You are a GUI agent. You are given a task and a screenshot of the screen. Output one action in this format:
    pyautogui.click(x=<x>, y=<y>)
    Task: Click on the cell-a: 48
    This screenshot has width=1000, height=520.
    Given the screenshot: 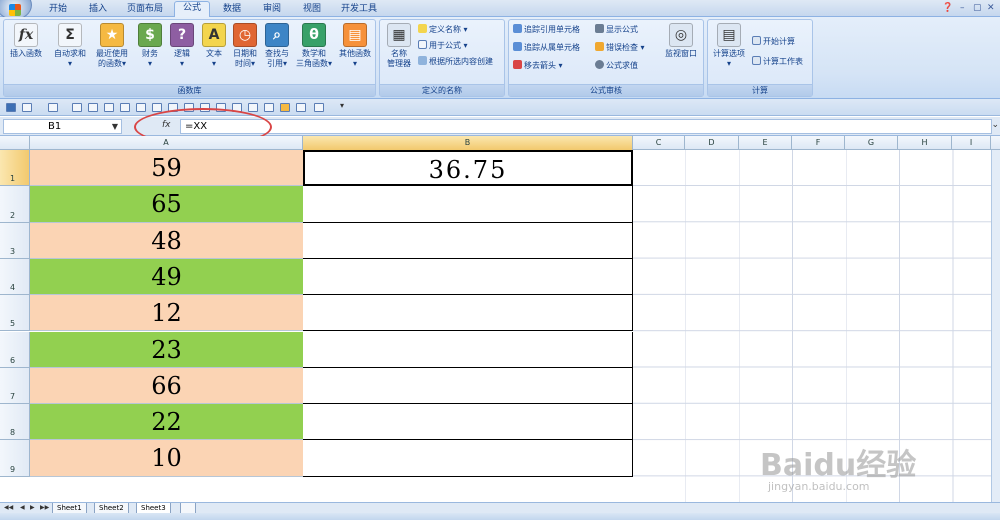 What is the action you would take?
    pyautogui.click(x=166, y=240)
    